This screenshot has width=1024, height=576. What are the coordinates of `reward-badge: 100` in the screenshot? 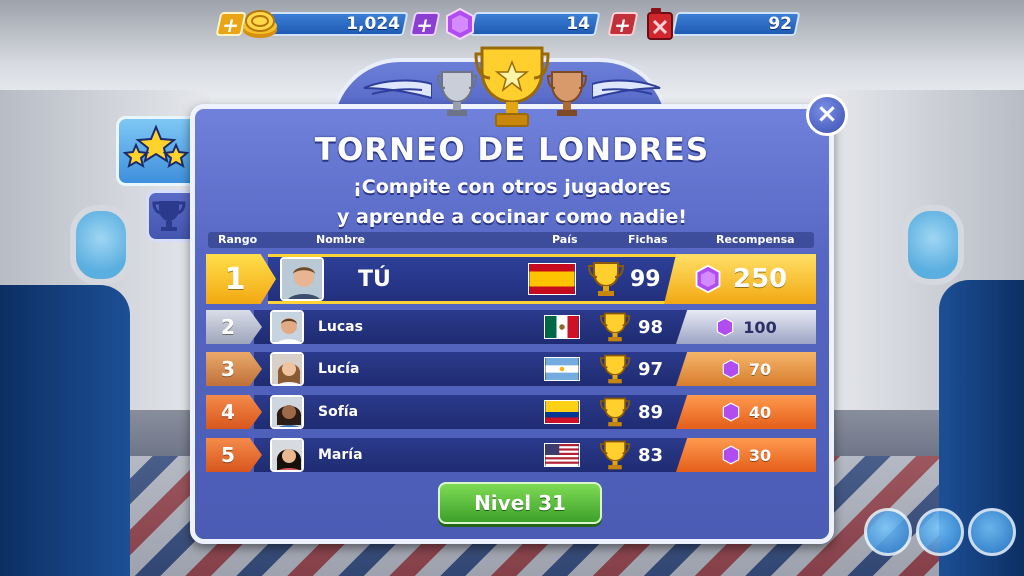 It's located at (746, 327).